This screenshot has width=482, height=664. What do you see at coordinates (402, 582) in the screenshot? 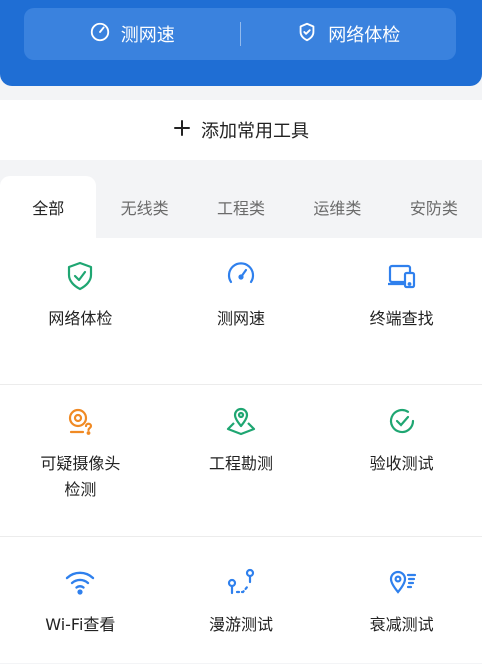
I see `signal-attenuation-icon` at bounding box center [402, 582].